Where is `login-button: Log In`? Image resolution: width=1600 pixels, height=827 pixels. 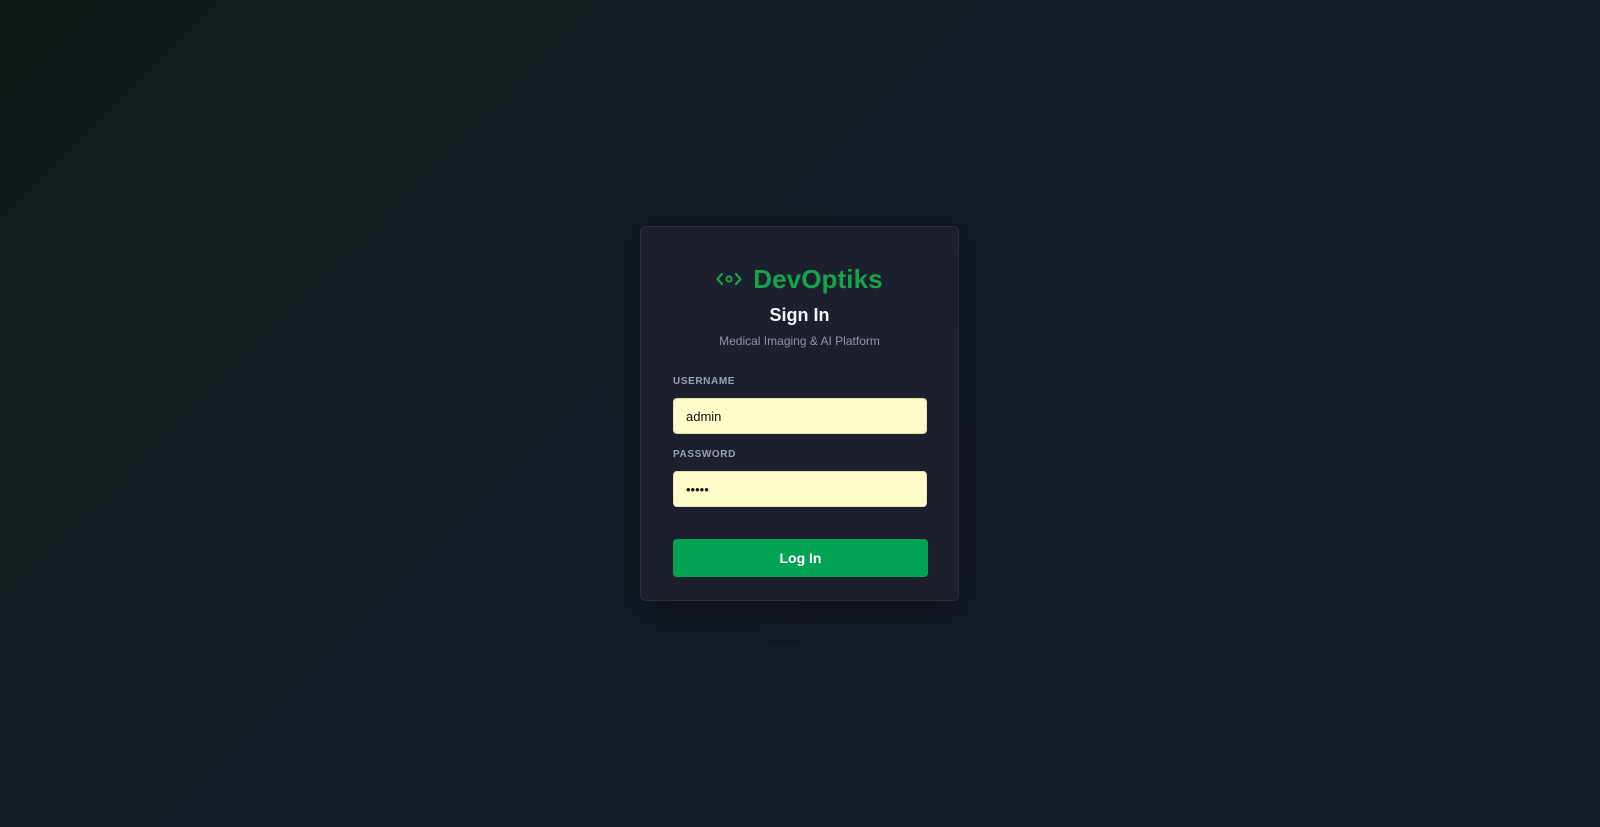
login-button: Log In is located at coordinates (800, 558).